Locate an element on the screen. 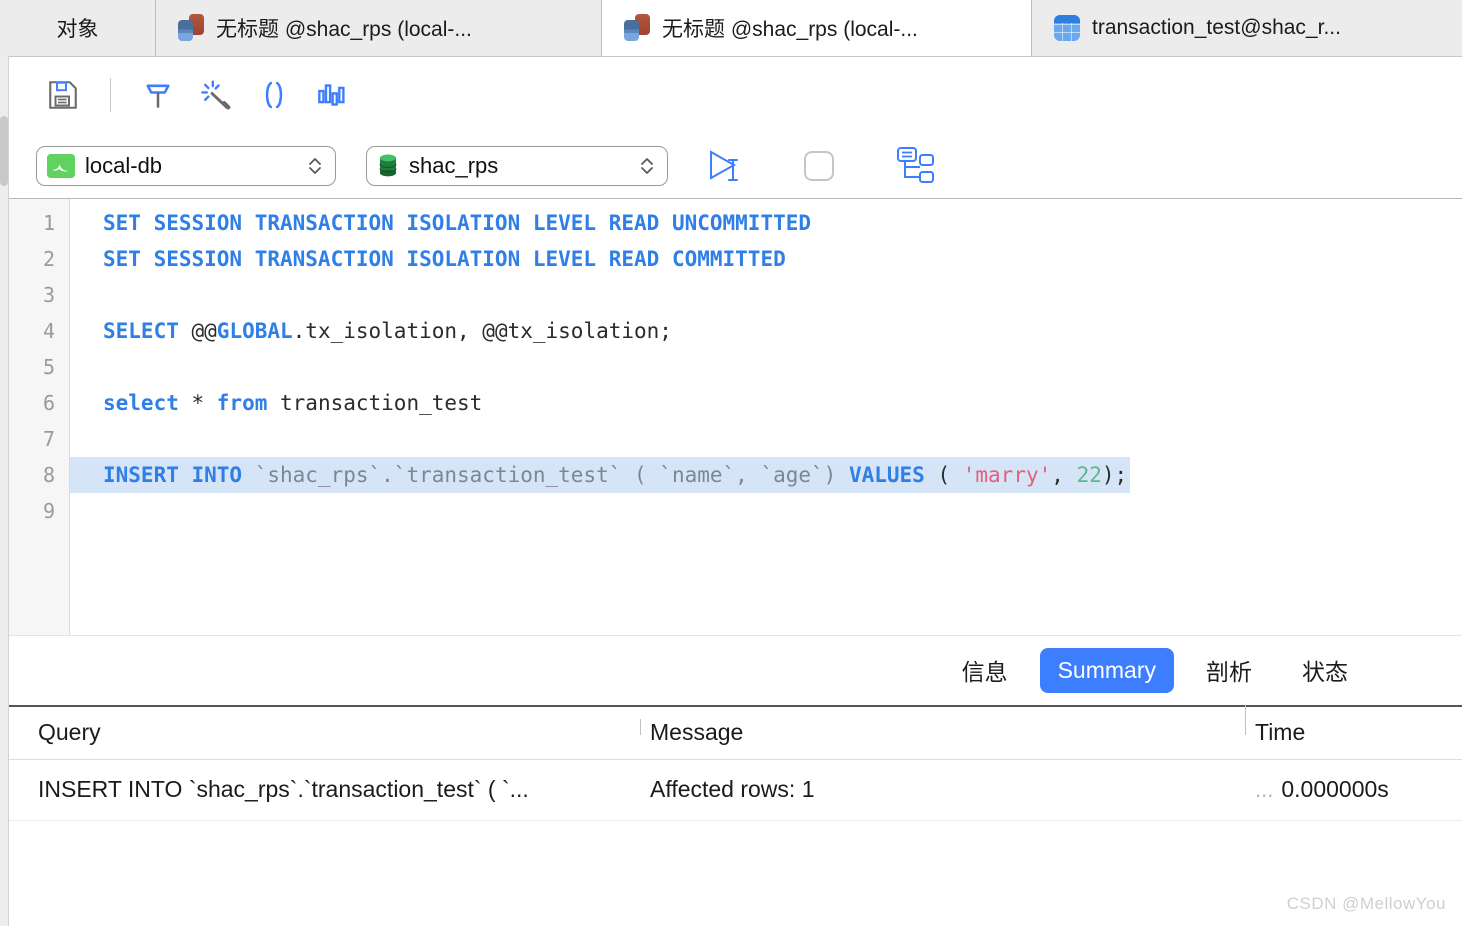  code-text: @@ is located at coordinates (197, 331).